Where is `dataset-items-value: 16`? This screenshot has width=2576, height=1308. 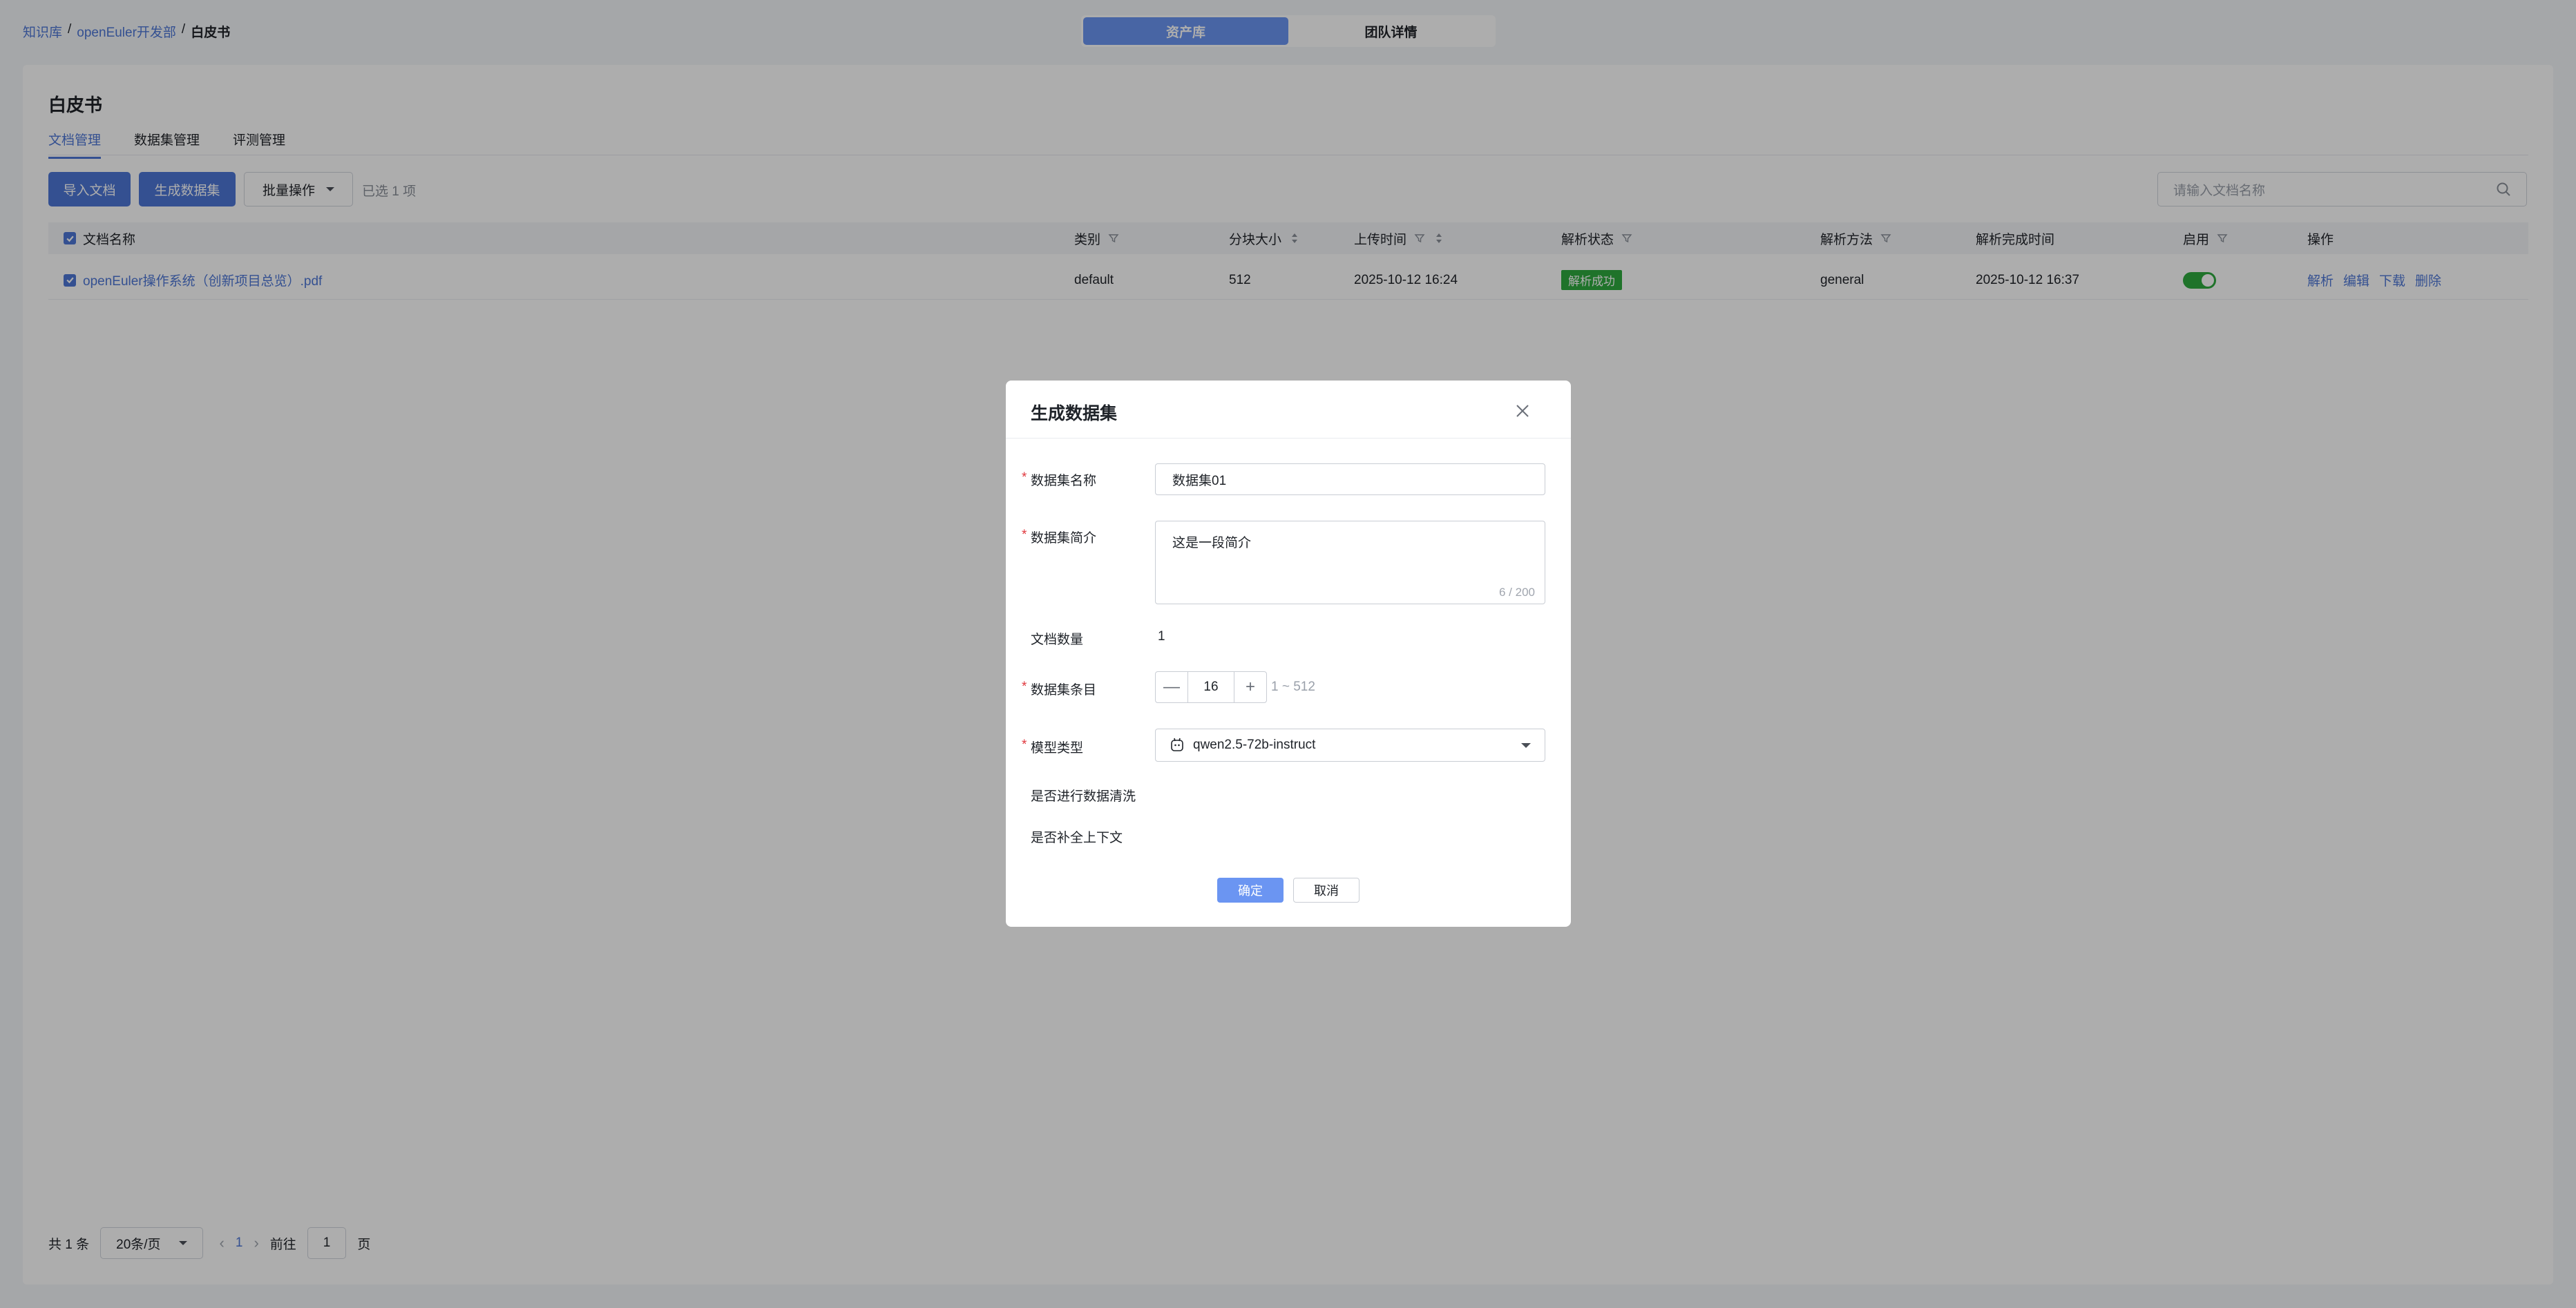 dataset-items-value: 16 is located at coordinates (1210, 687).